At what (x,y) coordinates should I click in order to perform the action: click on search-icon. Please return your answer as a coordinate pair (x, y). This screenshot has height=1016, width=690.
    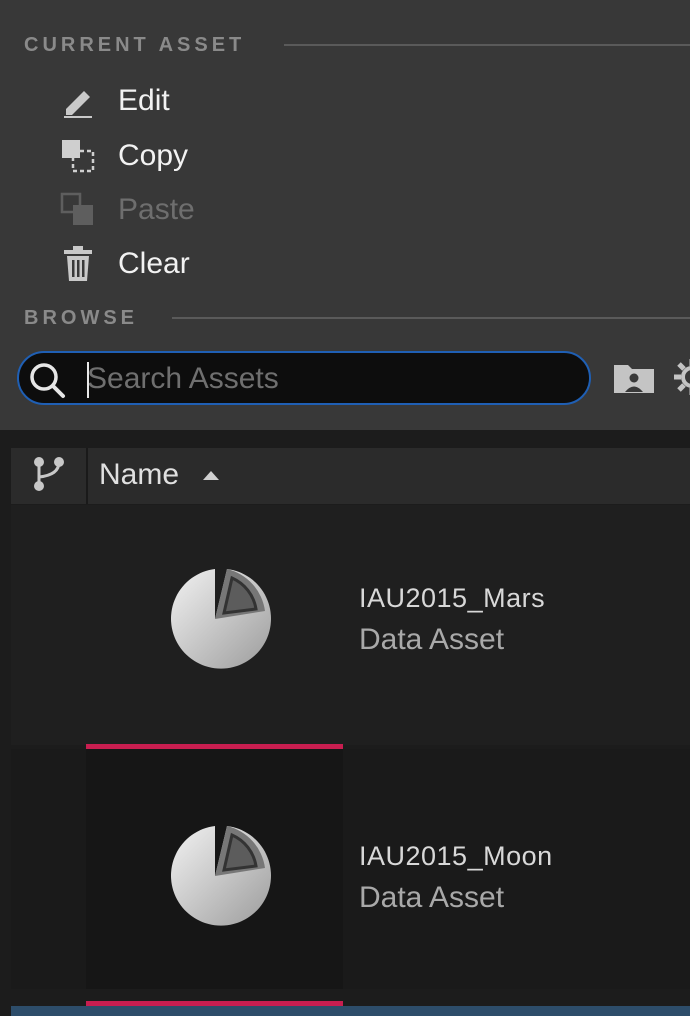
    Looking at the image, I should click on (47, 380).